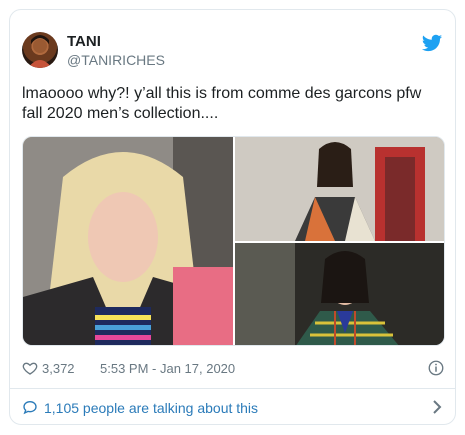  I want to click on divider, so click(232, 388).